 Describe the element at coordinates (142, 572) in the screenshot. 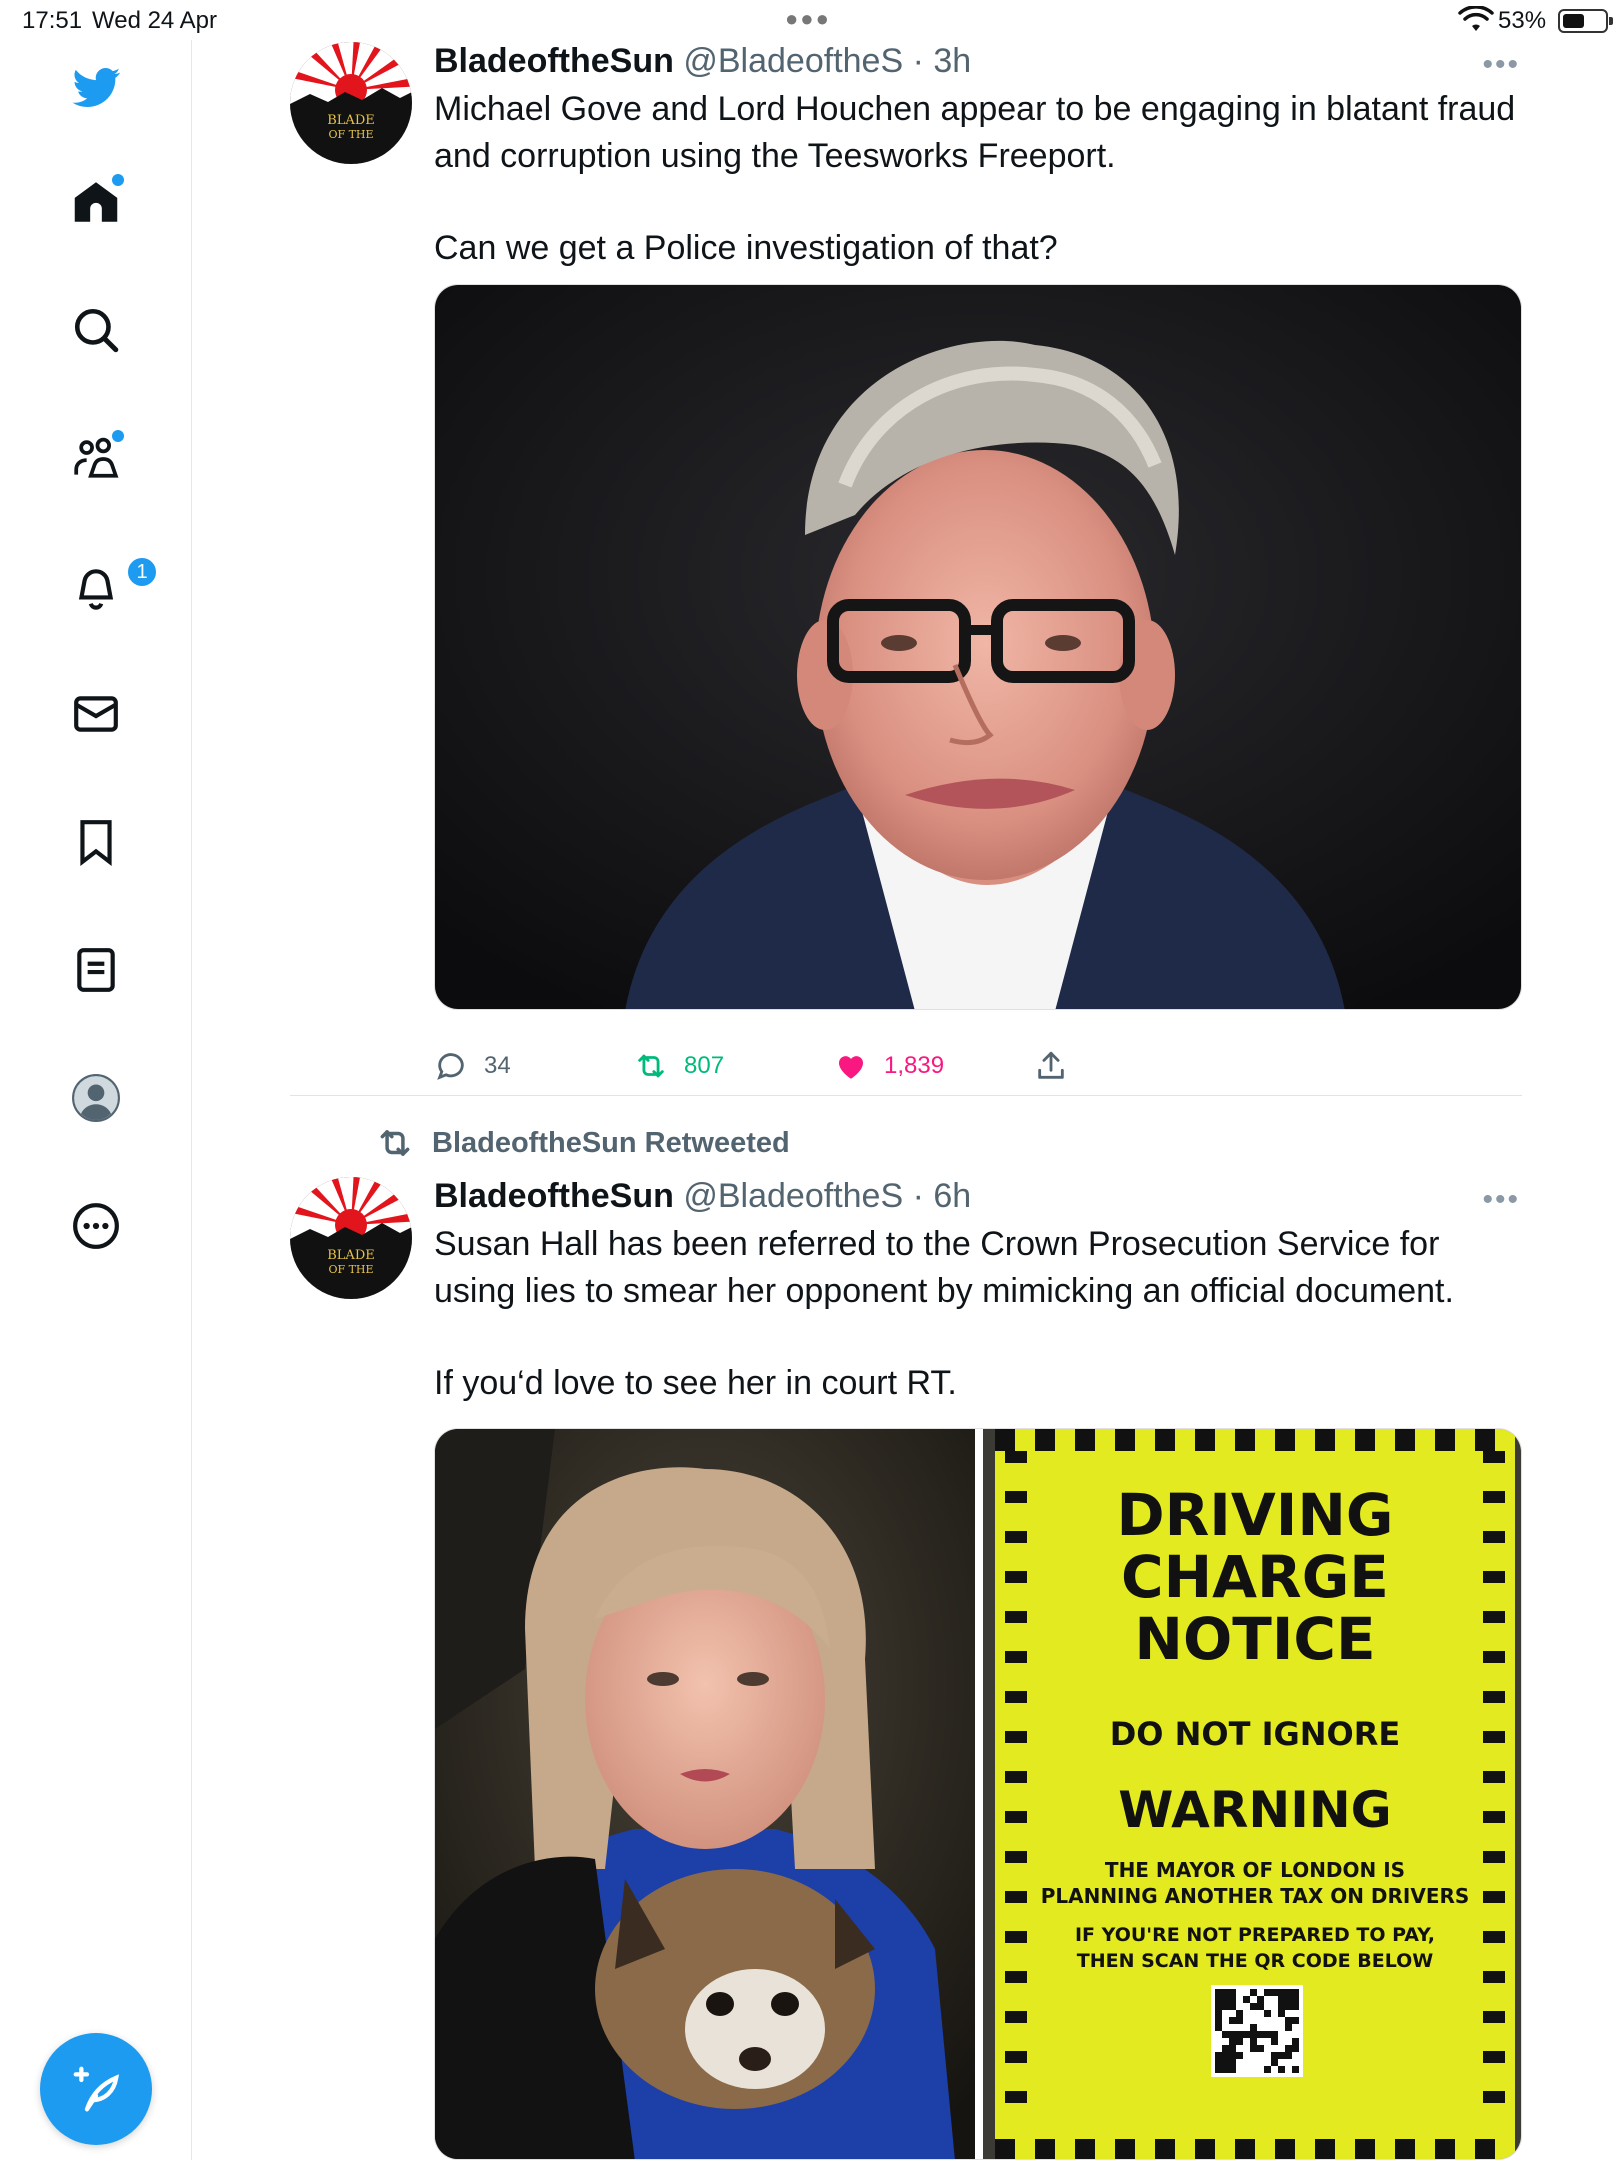

I see `notification-count-badge: 1` at that location.